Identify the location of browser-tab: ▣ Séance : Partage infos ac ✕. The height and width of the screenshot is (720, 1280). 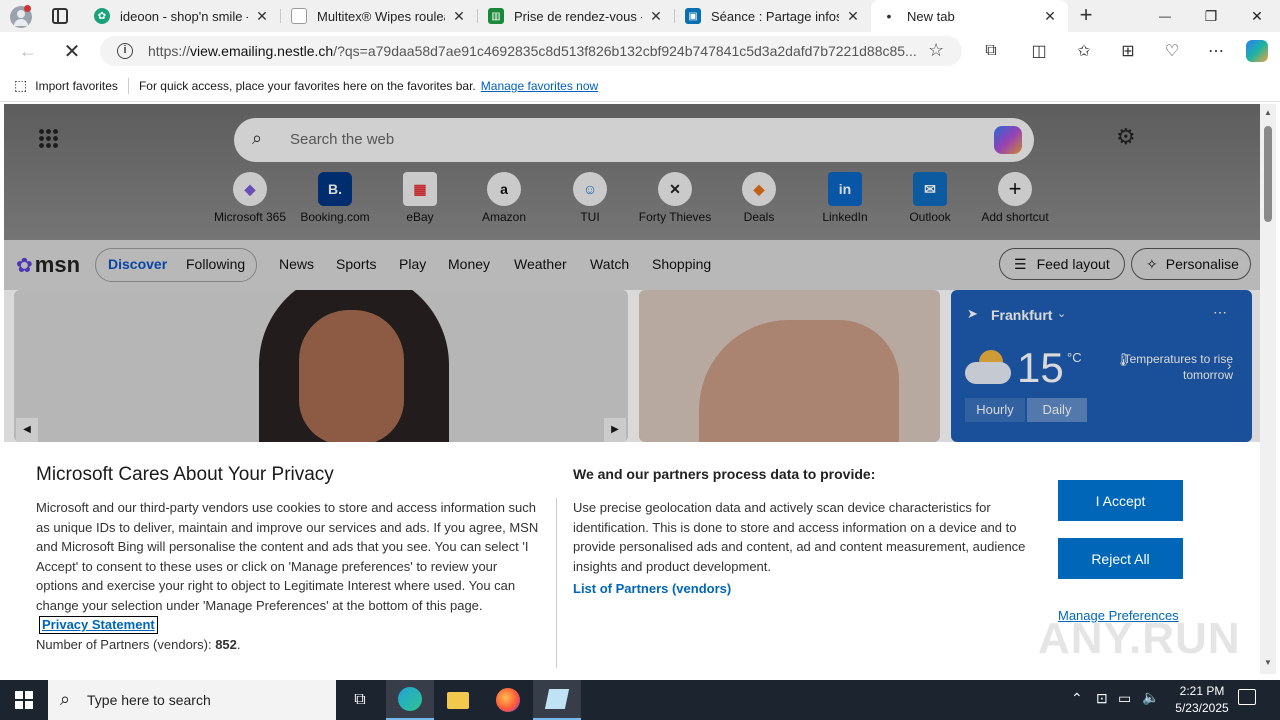
(773, 16).